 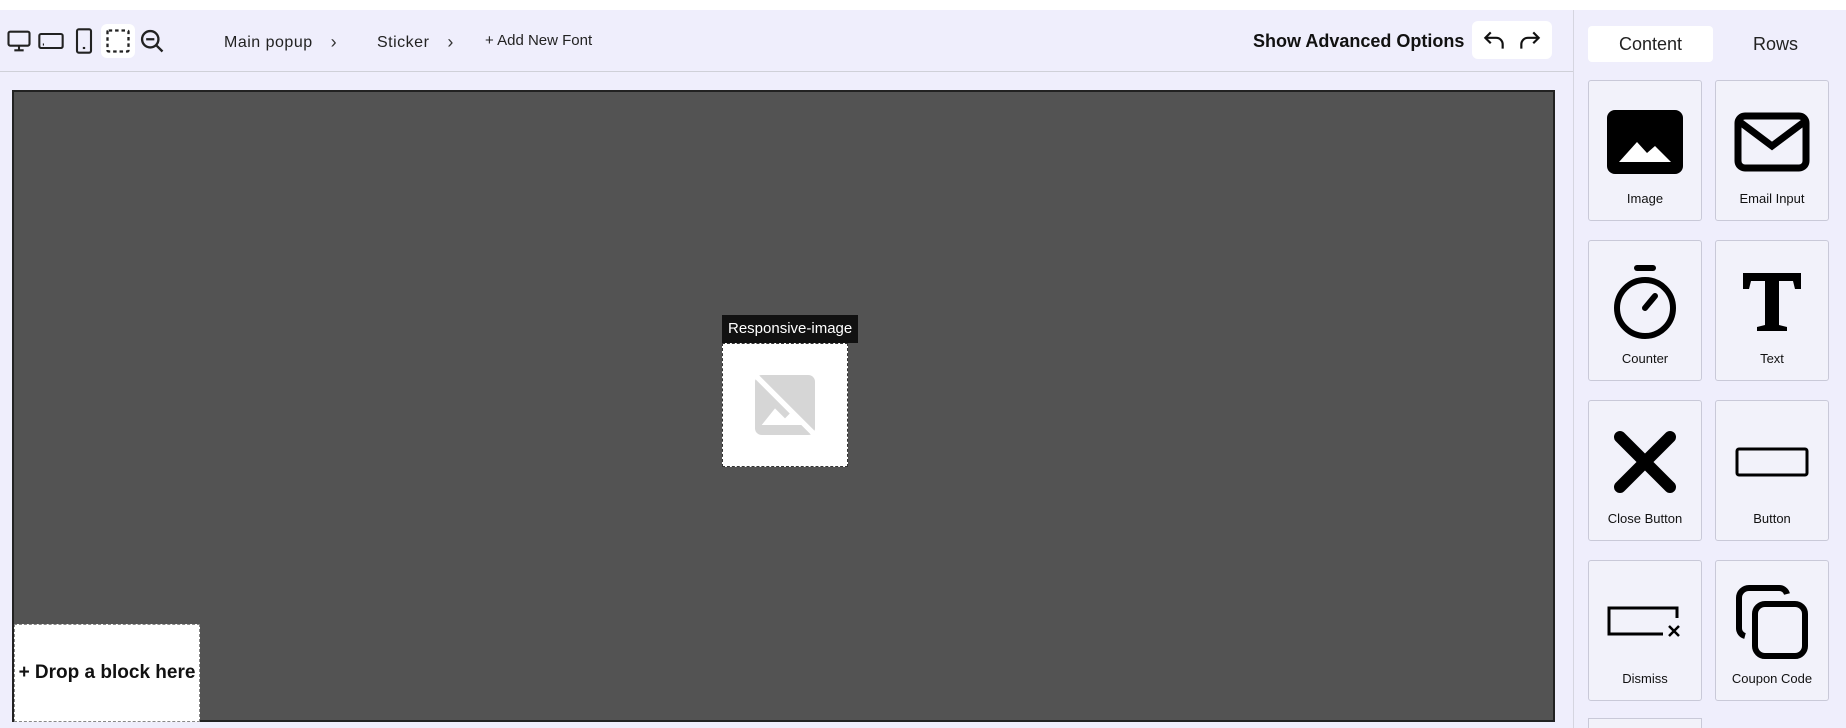 What do you see at coordinates (1358, 41) in the screenshot?
I see `show-advanced-options-button: Show Advanced Options` at bounding box center [1358, 41].